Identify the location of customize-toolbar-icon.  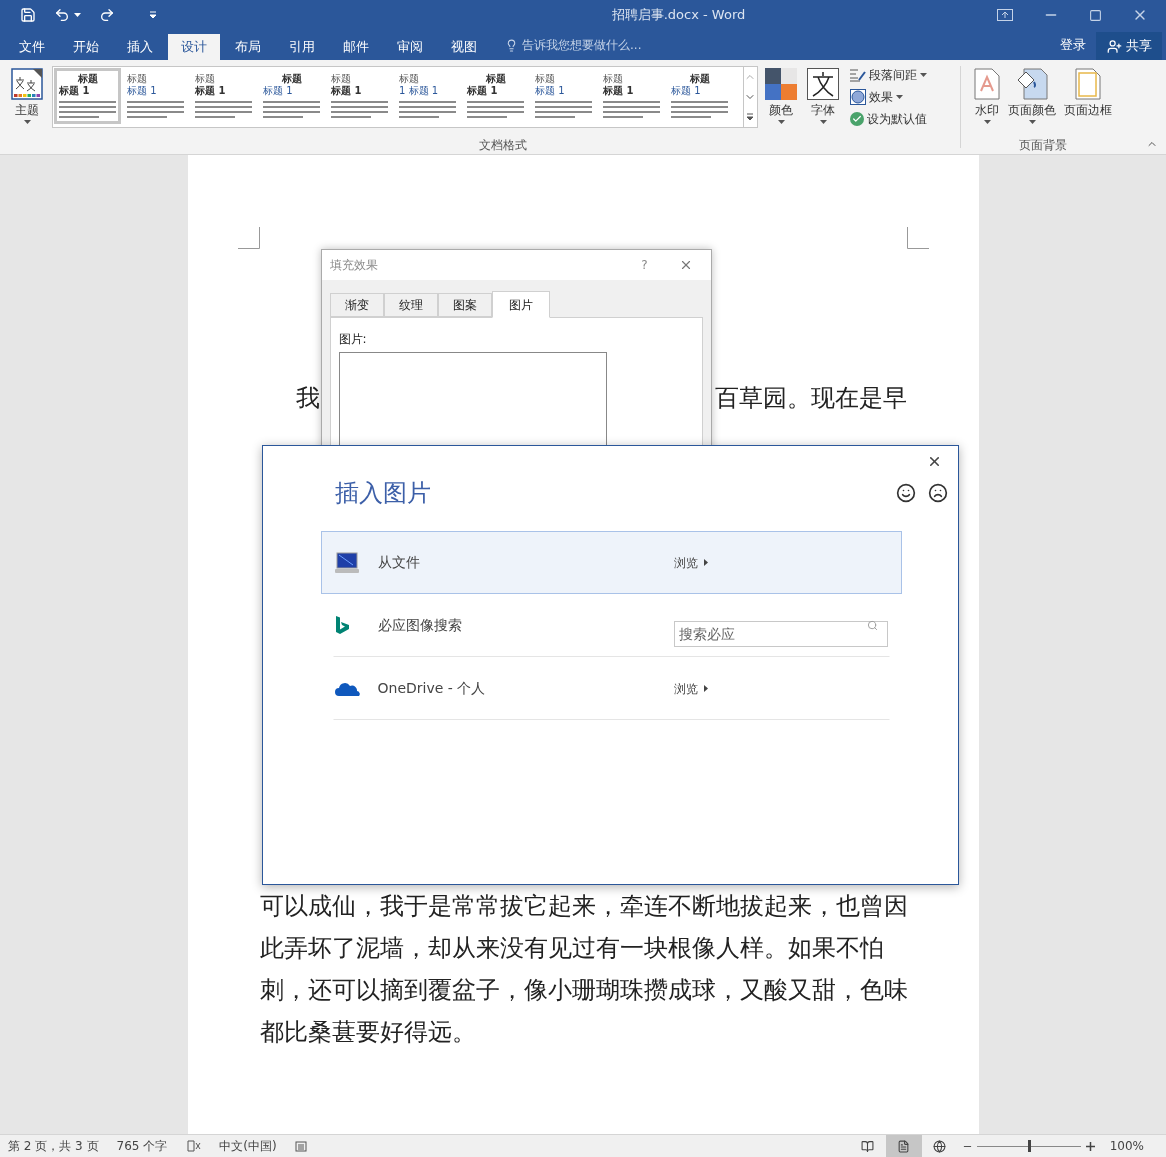
(153, 15).